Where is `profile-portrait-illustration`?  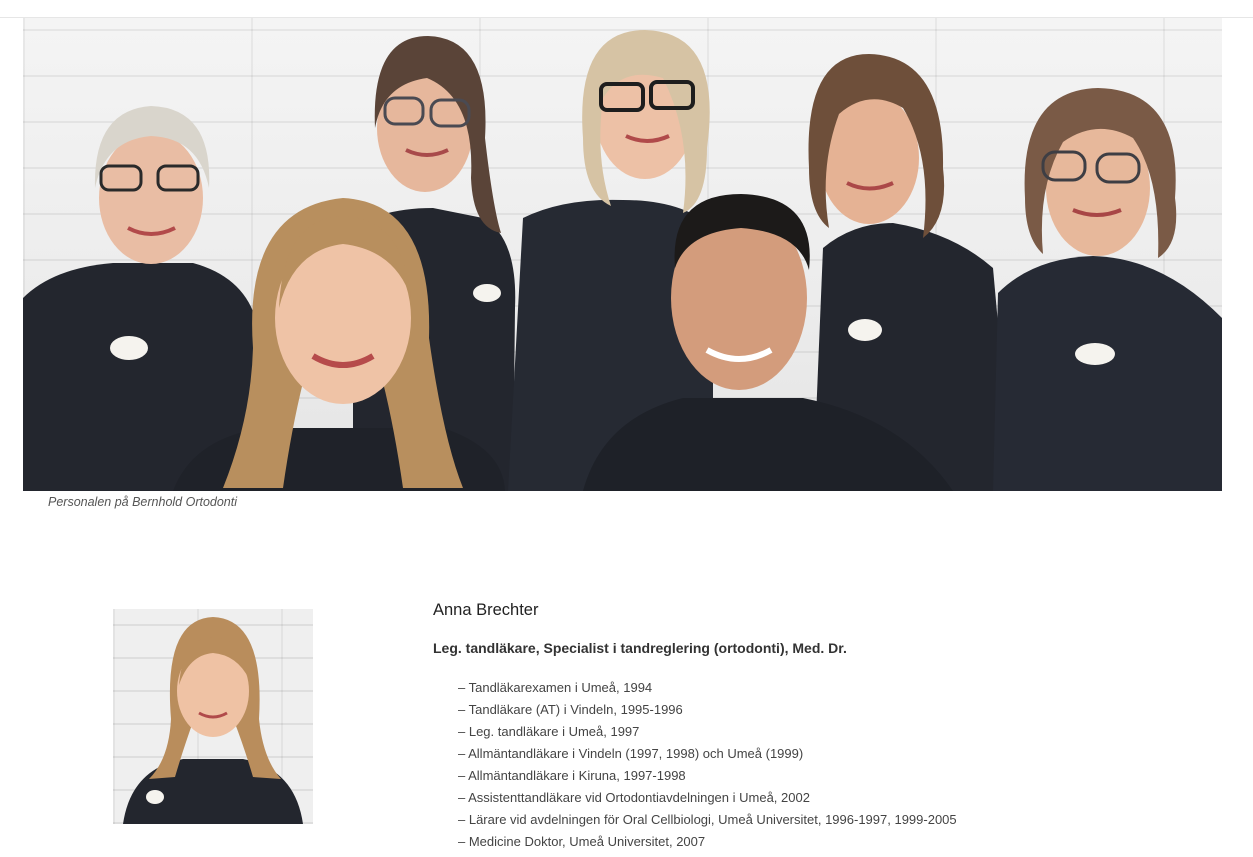 profile-portrait-illustration is located at coordinates (213, 720).